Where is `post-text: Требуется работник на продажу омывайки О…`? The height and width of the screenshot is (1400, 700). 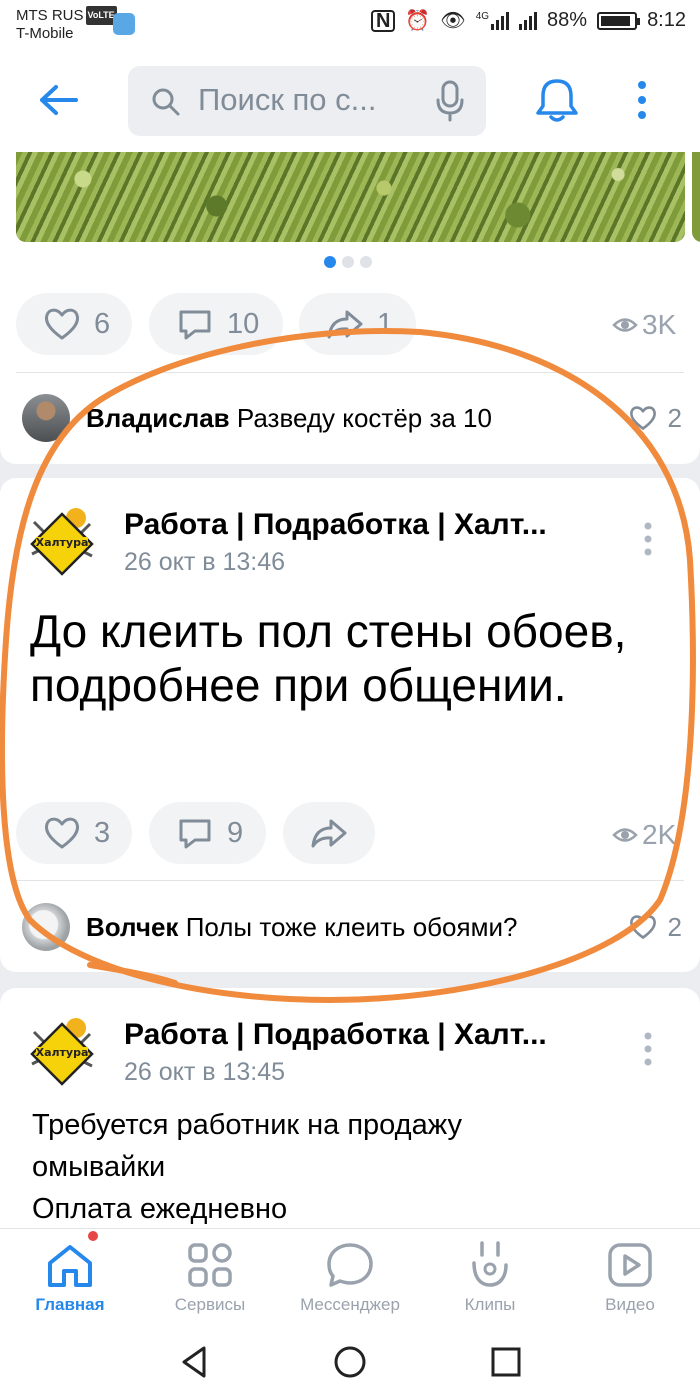 post-text: Требуется работник на продажу омывайки О… is located at coordinates (352, 1167).